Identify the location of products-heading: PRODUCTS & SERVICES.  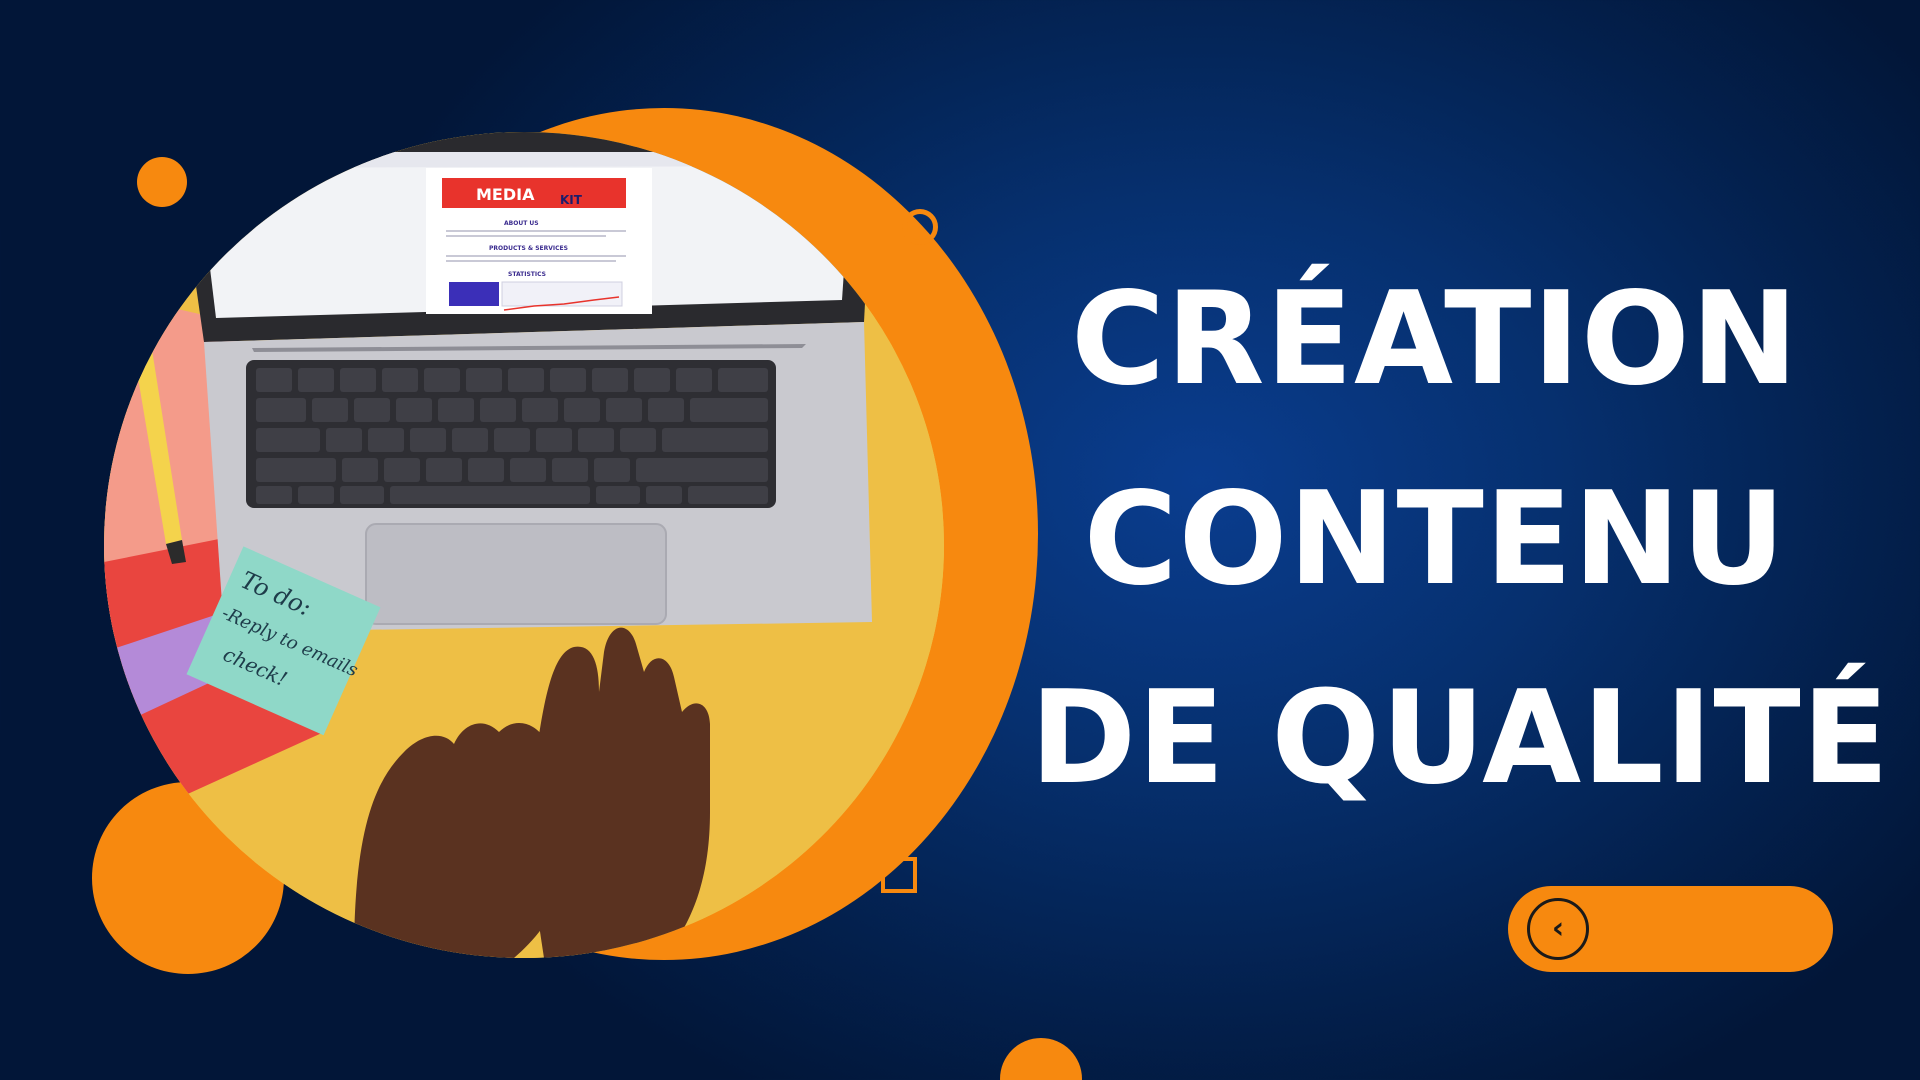
(528, 248).